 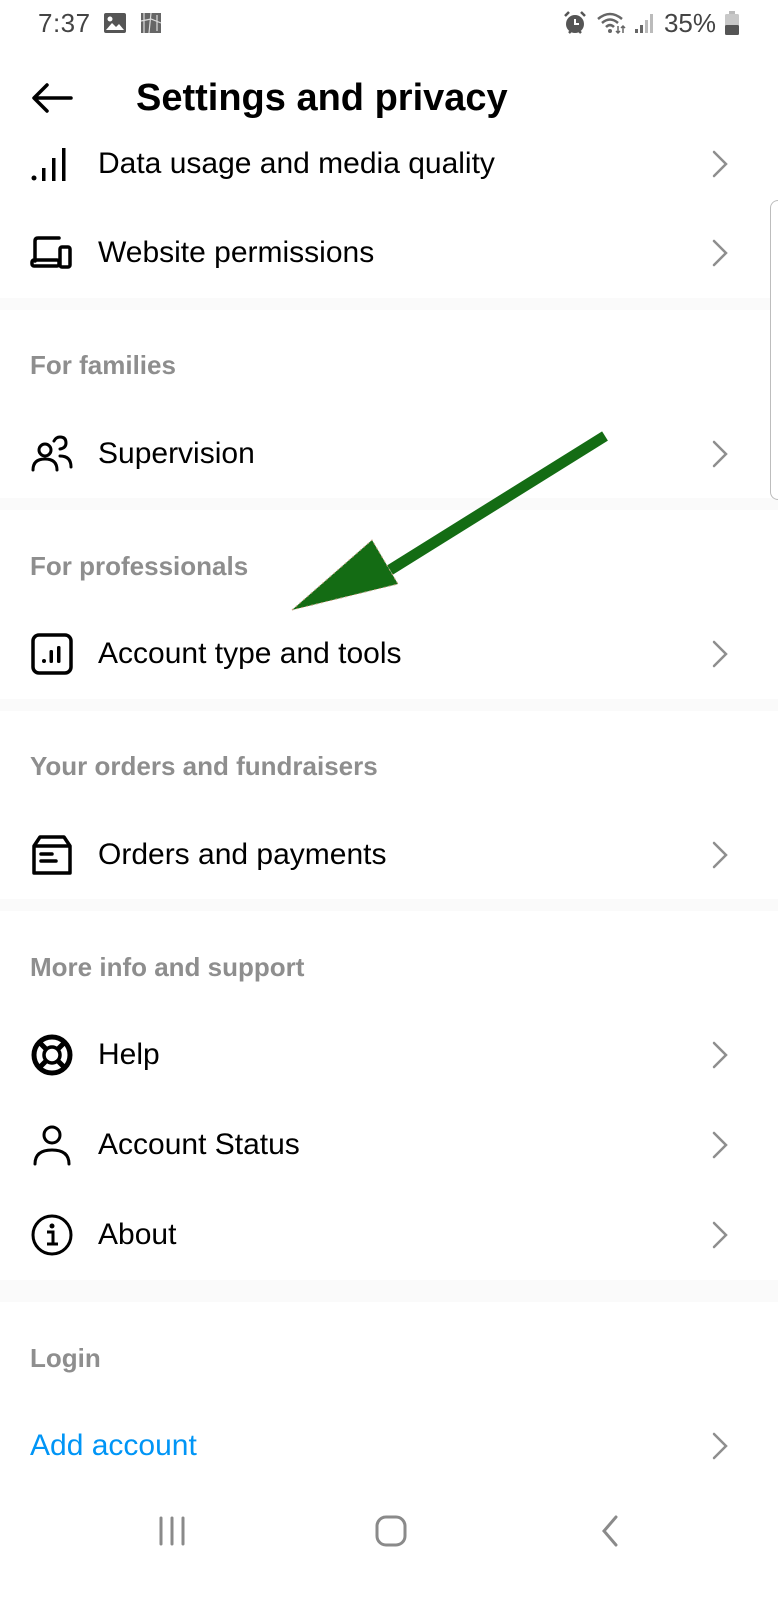 I want to click on status-time: 7:37, so click(x=64, y=22).